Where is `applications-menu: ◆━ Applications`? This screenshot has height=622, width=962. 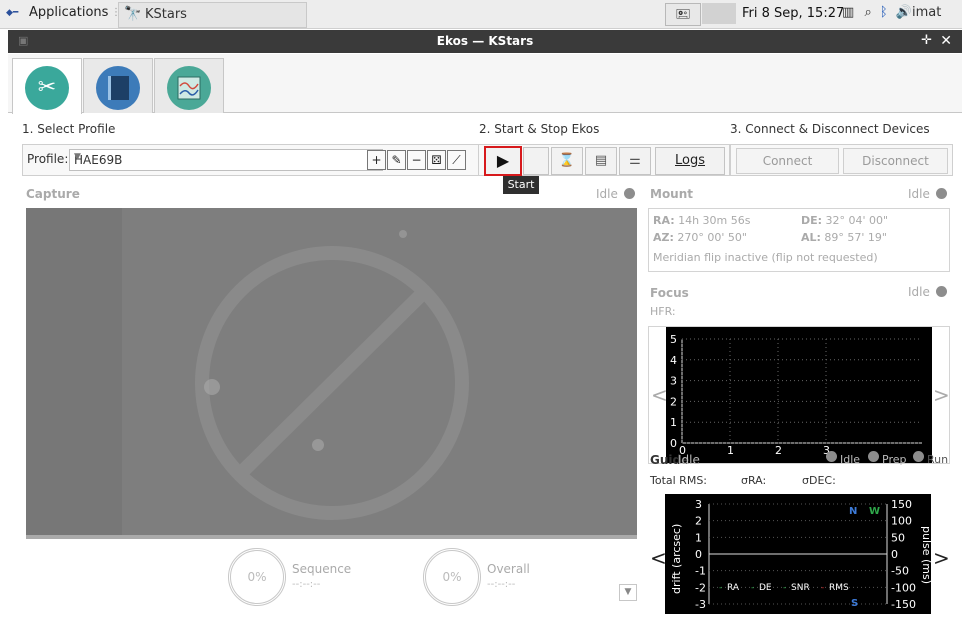
applications-menu: ◆━ Applications is located at coordinates (57, 12).